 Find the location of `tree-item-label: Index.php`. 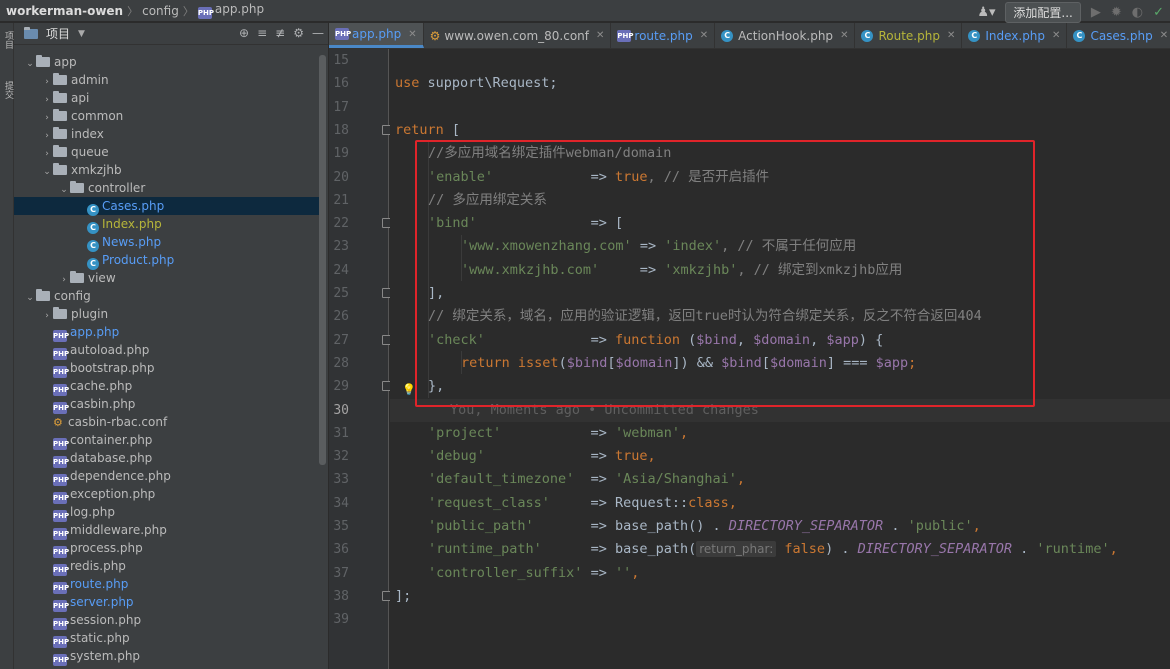

tree-item-label: Index.php is located at coordinates (132, 224).